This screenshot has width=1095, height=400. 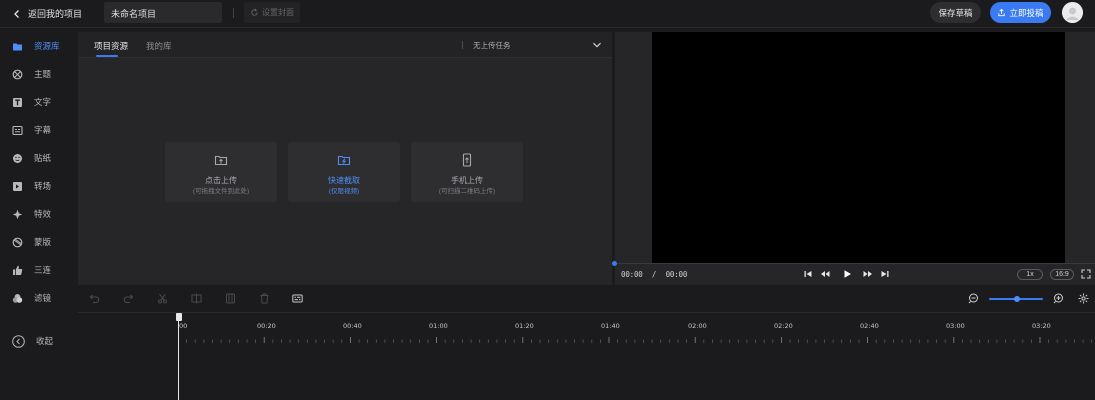 I want to click on sidebar-item-label: 资源库, so click(x=47, y=46).